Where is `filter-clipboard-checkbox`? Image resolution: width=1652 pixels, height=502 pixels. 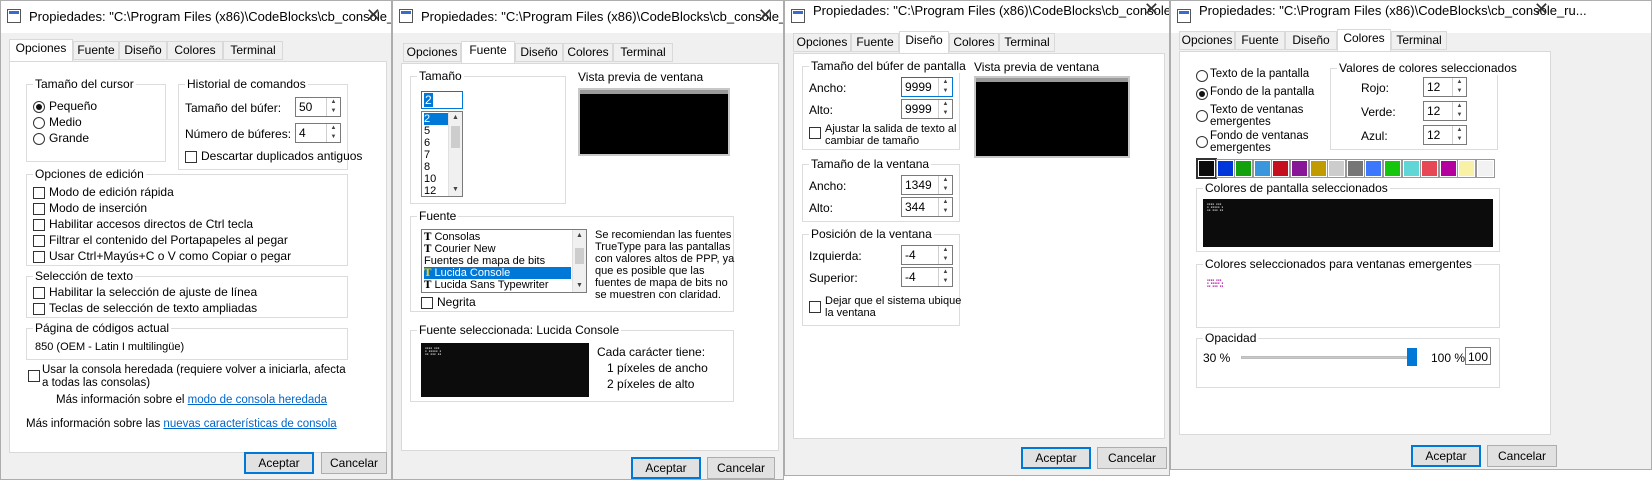
filter-clipboard-checkbox is located at coordinates (39, 241).